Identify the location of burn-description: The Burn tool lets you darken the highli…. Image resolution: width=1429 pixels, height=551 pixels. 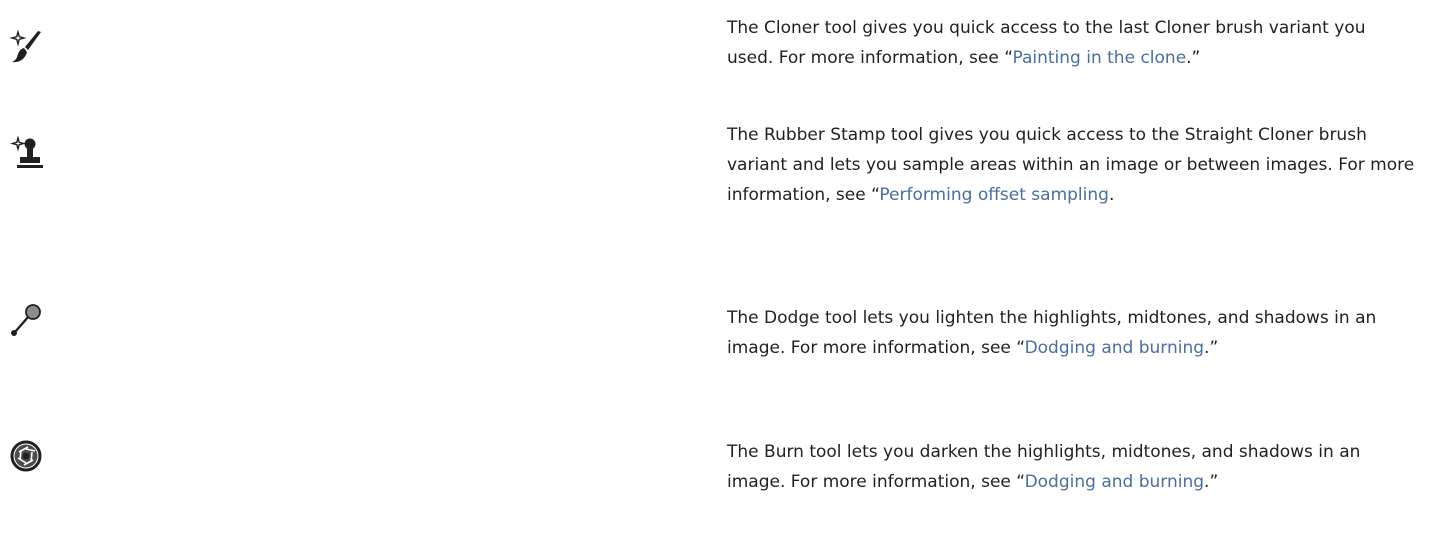
(1072, 467).